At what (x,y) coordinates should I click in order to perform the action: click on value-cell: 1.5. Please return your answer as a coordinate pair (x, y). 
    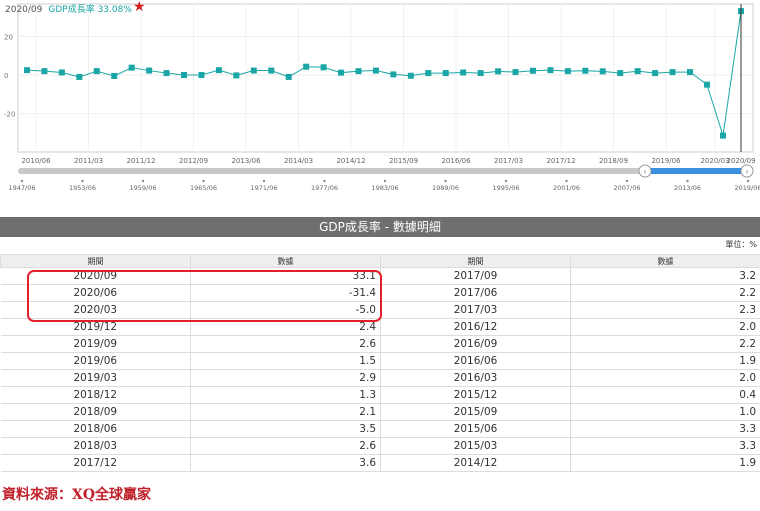
    Looking at the image, I should click on (285, 361).